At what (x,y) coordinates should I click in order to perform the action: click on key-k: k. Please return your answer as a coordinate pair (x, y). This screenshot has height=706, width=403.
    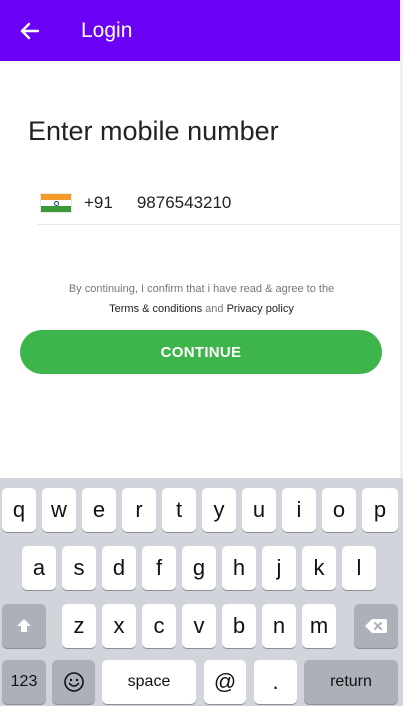
    Looking at the image, I should click on (319, 568).